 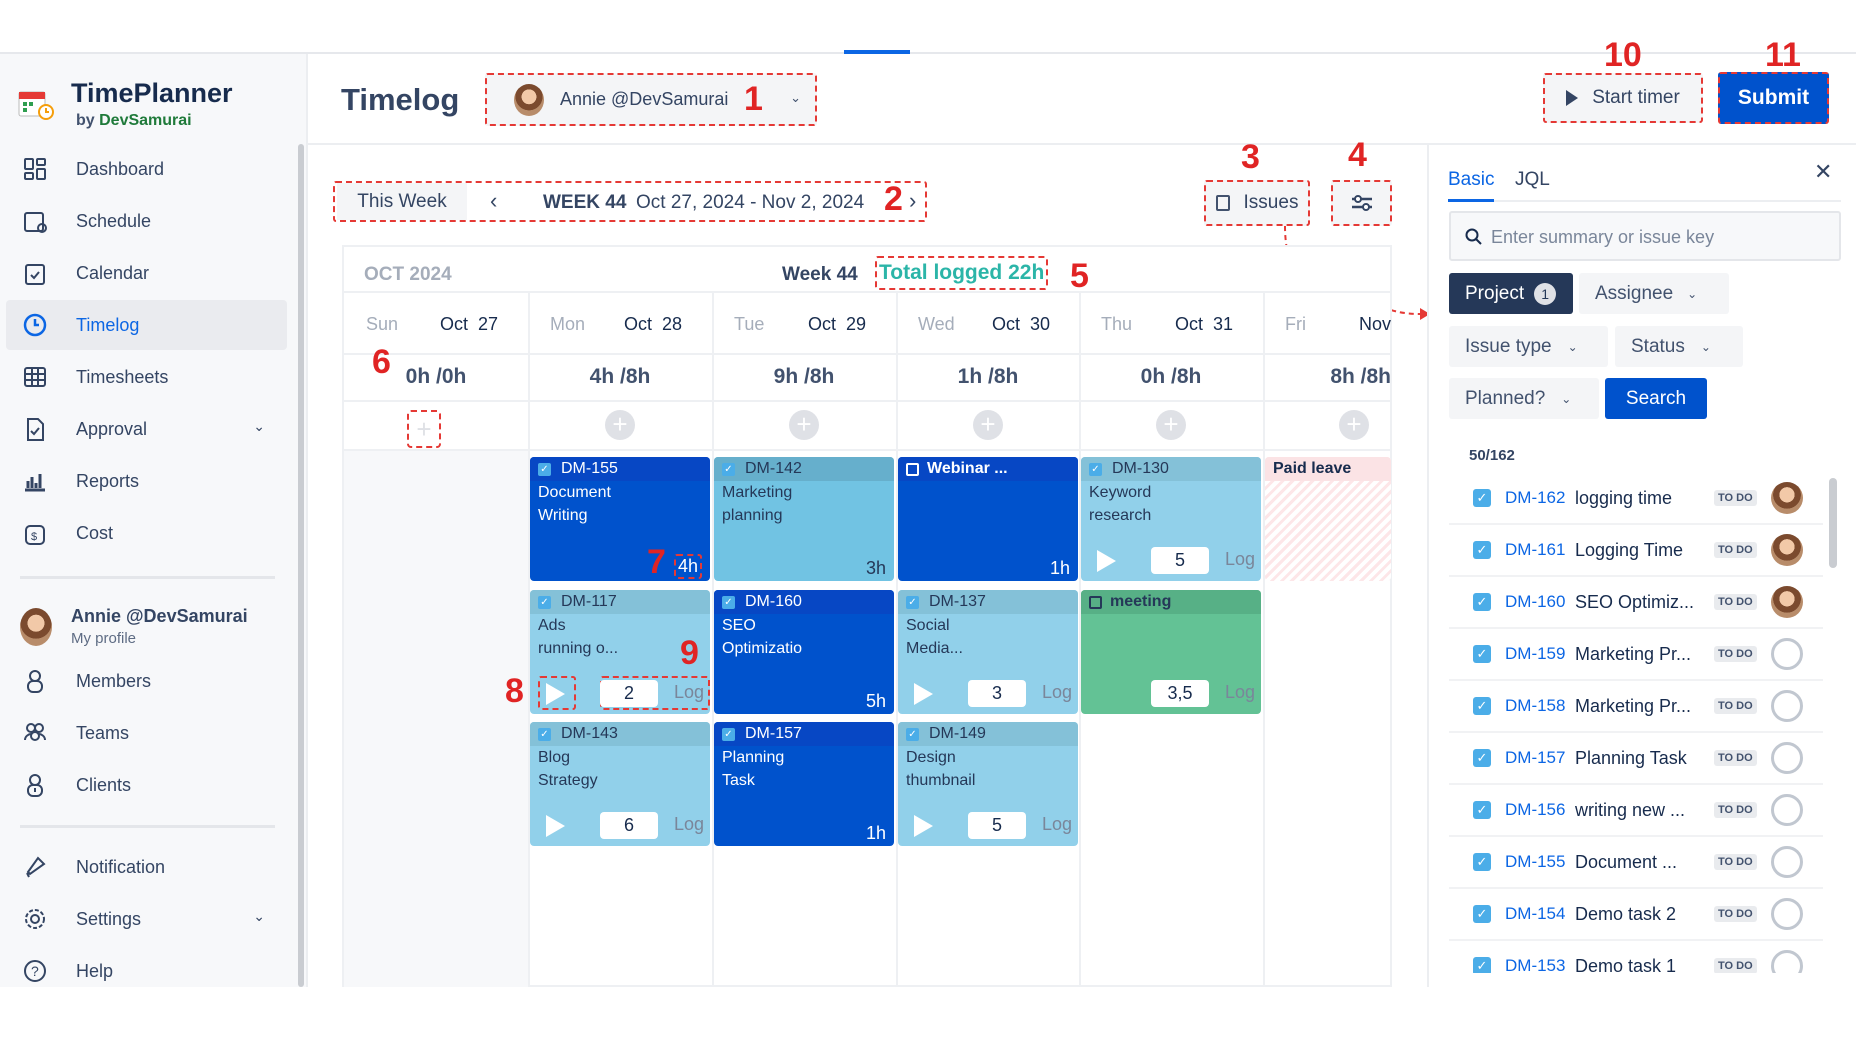 What do you see at coordinates (146, 325) in the screenshot?
I see `sidebar-item-timelog: Timelog` at bounding box center [146, 325].